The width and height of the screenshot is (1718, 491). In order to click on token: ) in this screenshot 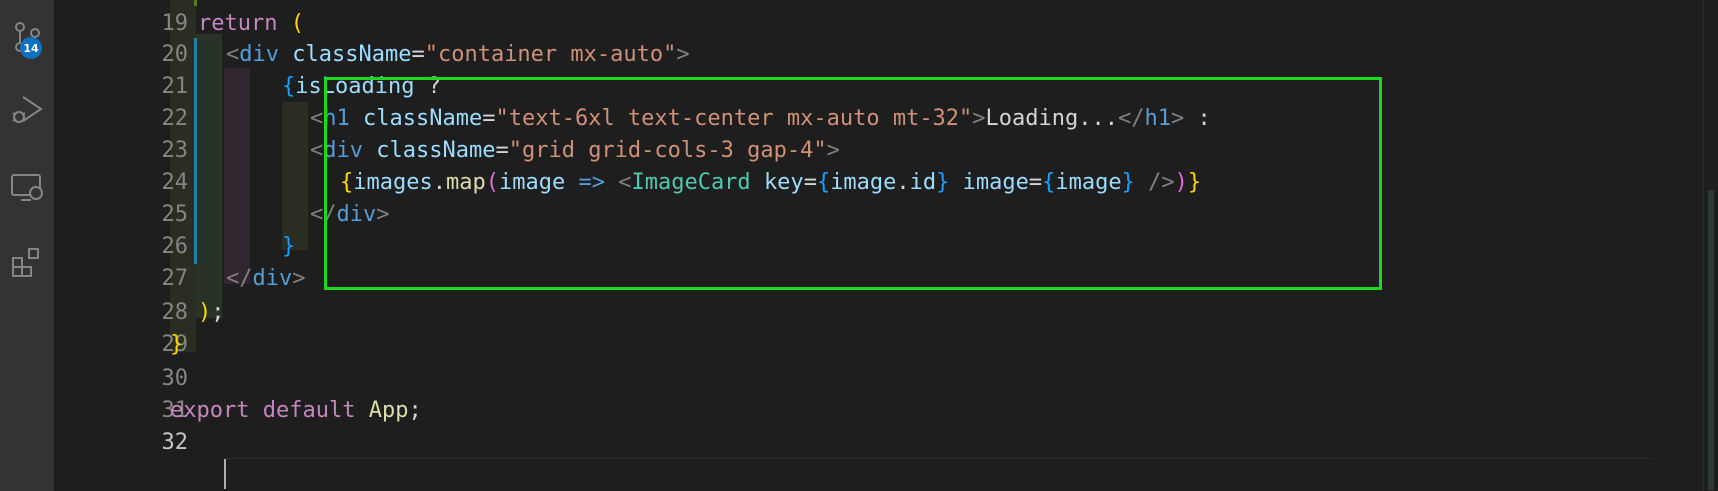, I will do `click(205, 312)`.